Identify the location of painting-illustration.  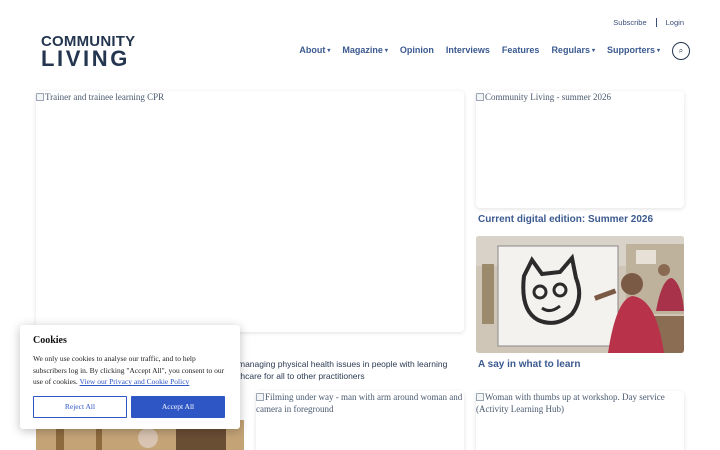
(580, 294).